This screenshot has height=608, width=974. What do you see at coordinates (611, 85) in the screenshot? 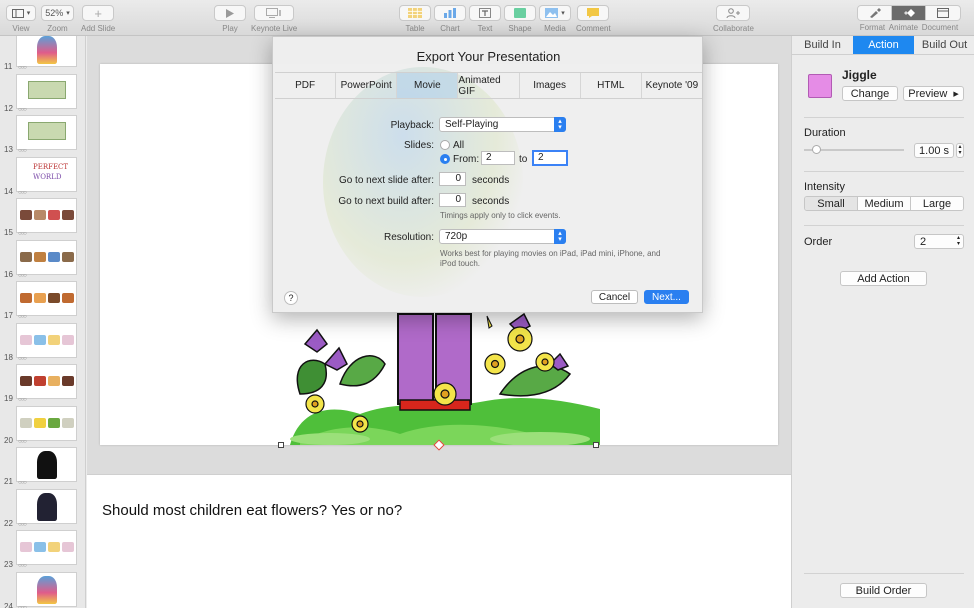
I see `tab-html: HTML` at bounding box center [611, 85].